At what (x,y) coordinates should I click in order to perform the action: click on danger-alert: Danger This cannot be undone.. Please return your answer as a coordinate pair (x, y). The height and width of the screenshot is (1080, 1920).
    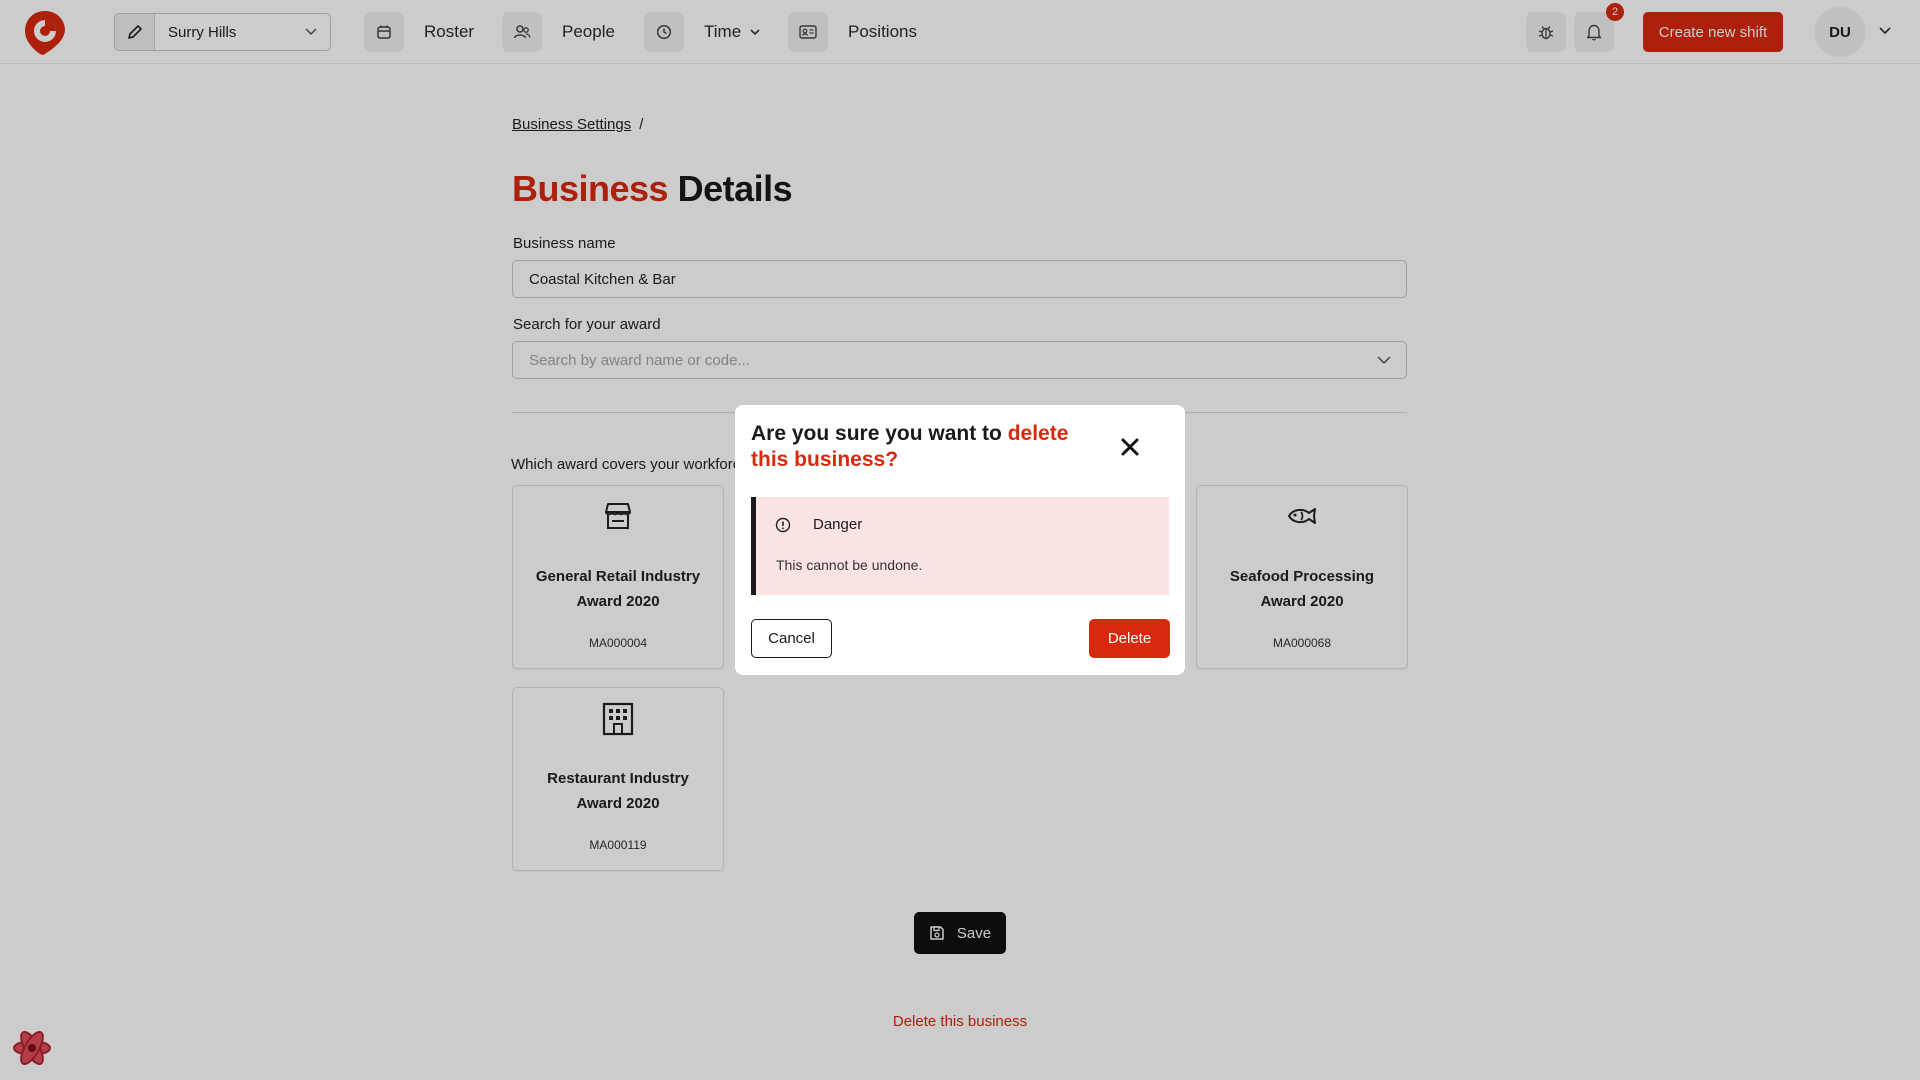
    Looking at the image, I should click on (960, 546).